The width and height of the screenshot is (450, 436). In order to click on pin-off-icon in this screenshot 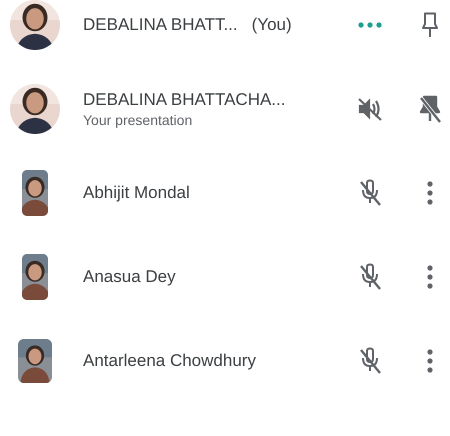, I will do `click(430, 109)`.